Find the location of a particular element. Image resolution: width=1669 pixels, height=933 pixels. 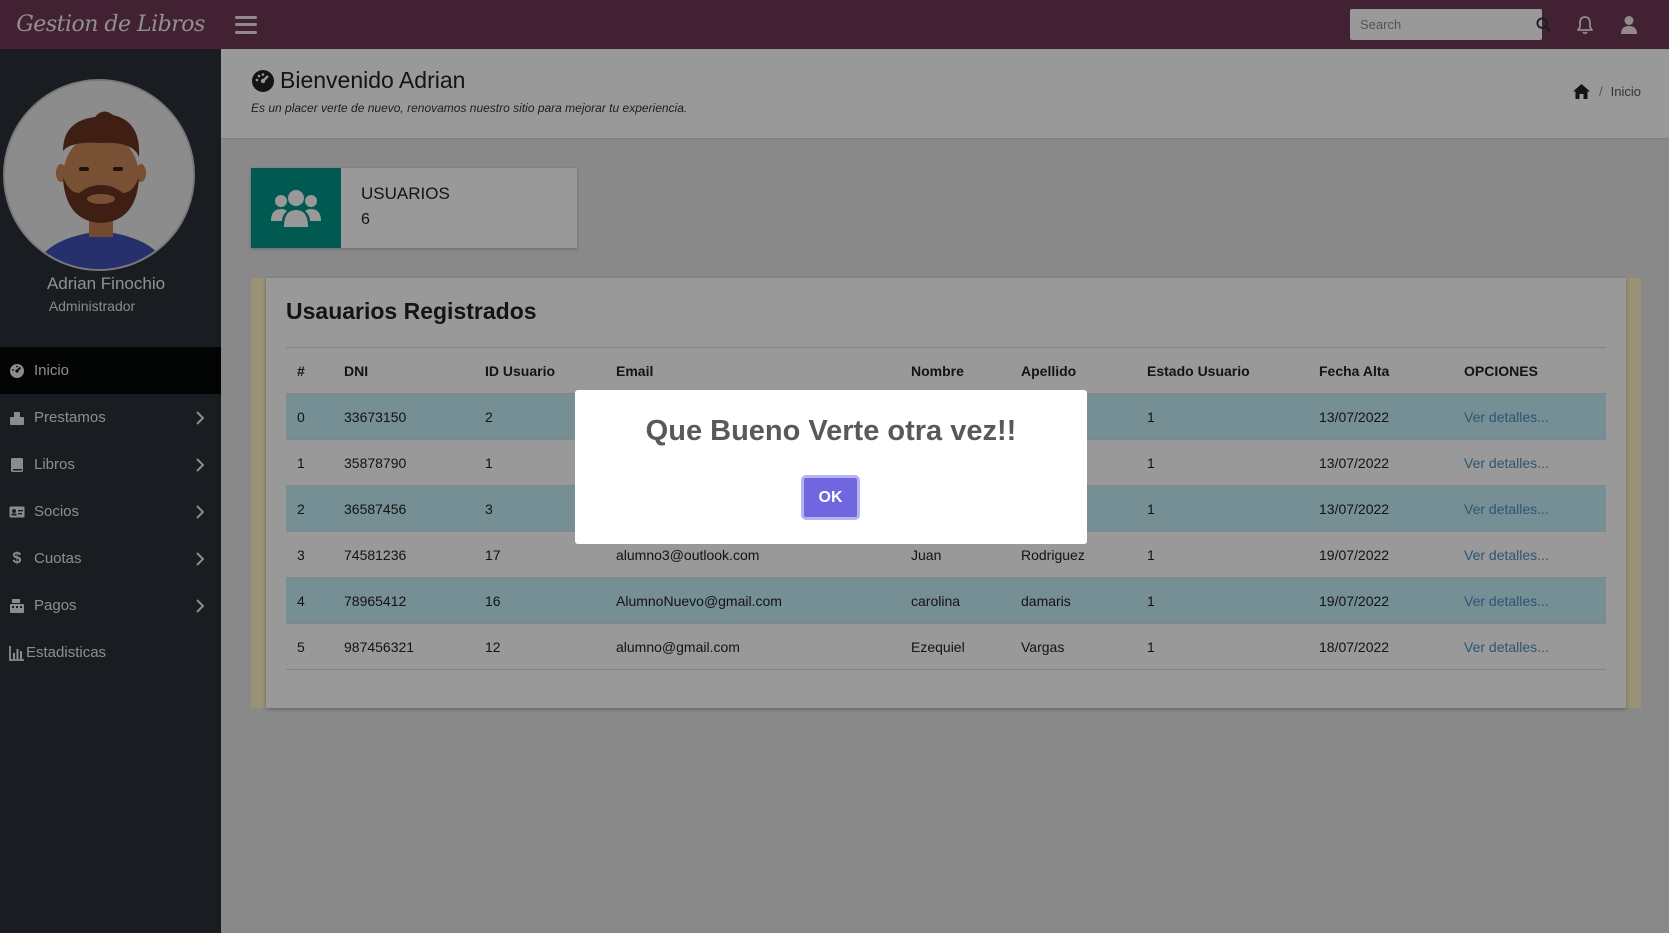

ok-button: OK is located at coordinates (830, 497).